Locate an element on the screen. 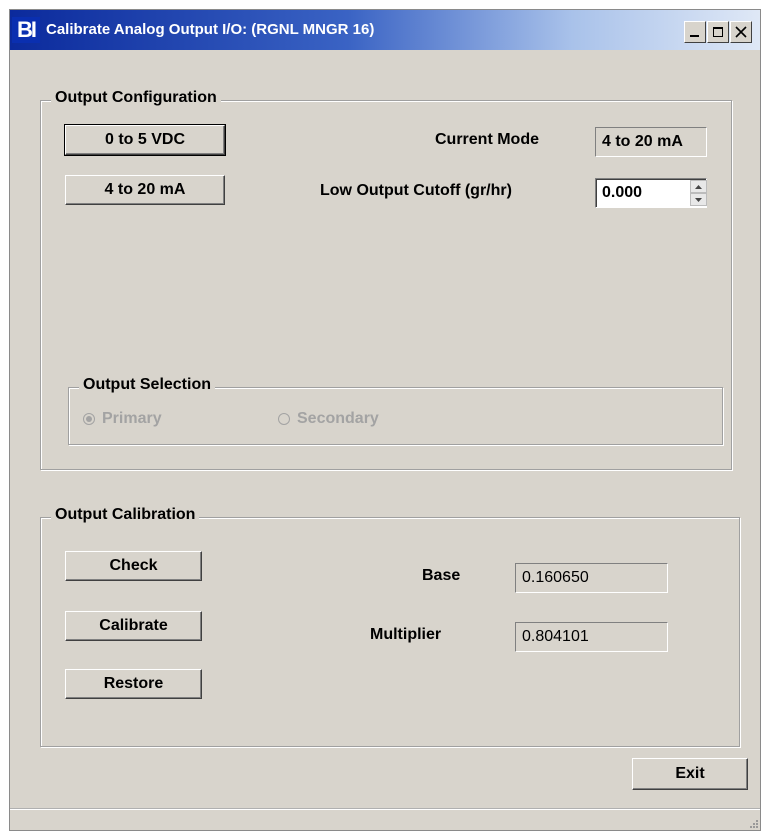  base-label: Base is located at coordinates (441, 575).